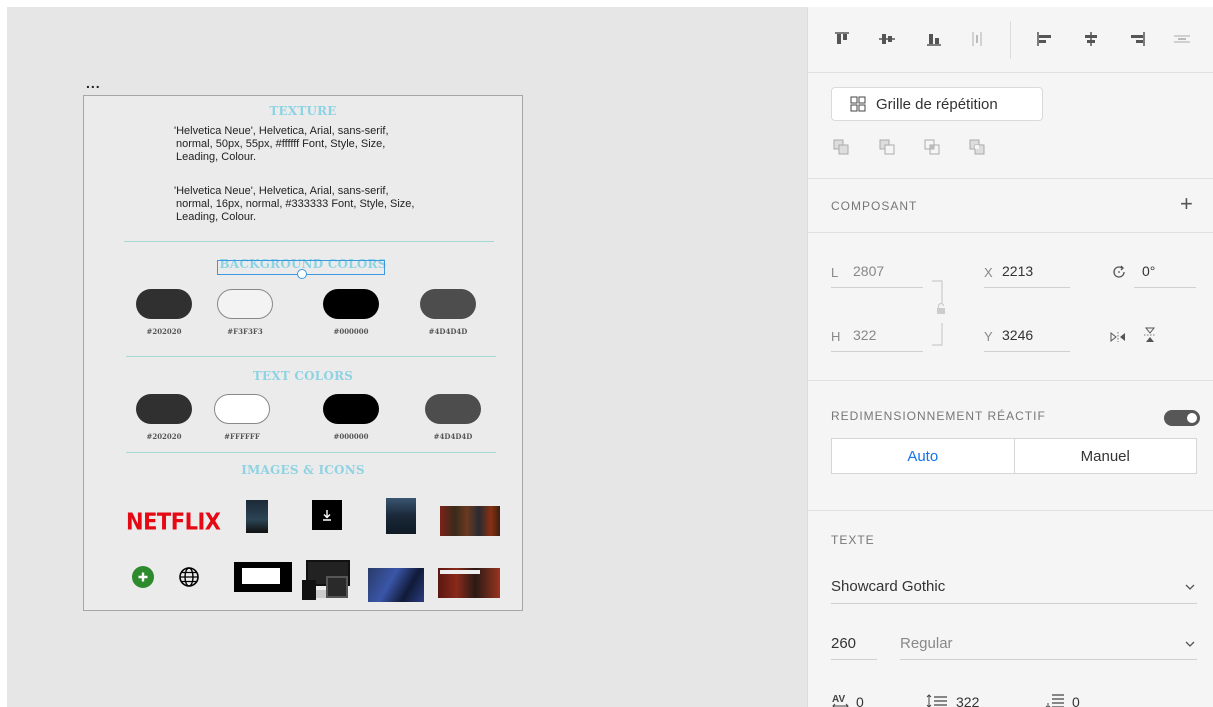 Image resolution: width=1213 pixels, height=707 pixels. What do you see at coordinates (453, 436) in the screenshot?
I see `text-hex-4: #4D4D4D` at bounding box center [453, 436].